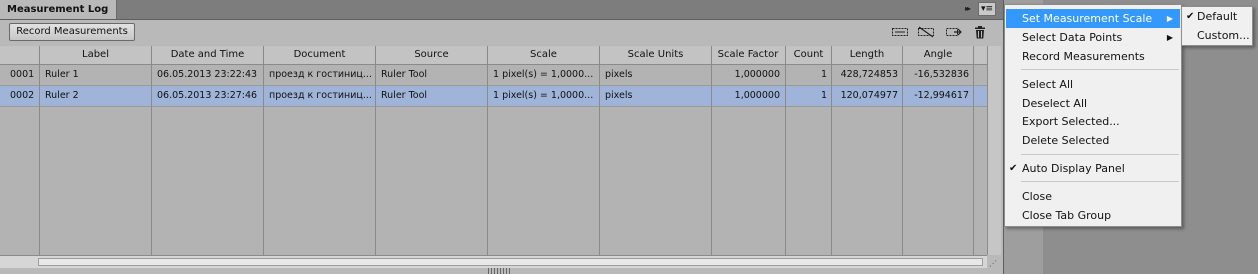 The image size is (1258, 274). Describe the element at coordinates (22, 95) in the screenshot. I see `row-id: 0002` at that location.